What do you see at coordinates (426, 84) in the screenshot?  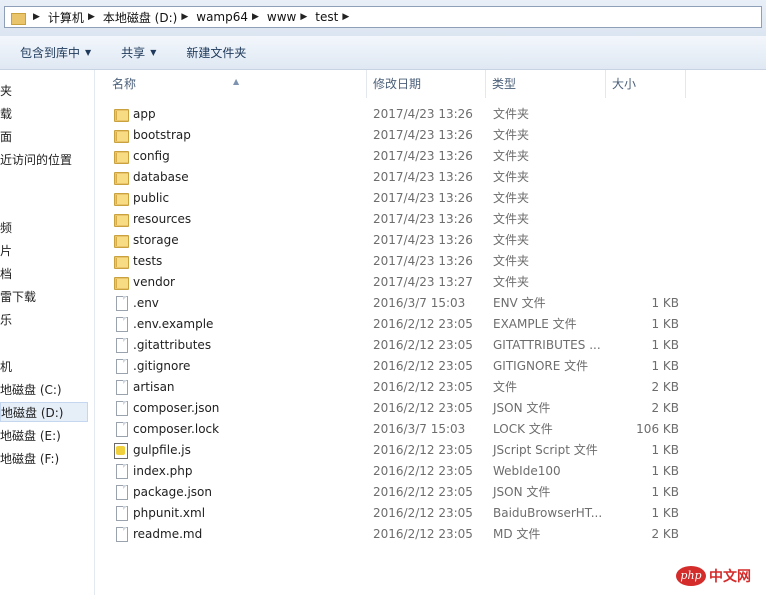 I see `column-header-date: 修改日期` at bounding box center [426, 84].